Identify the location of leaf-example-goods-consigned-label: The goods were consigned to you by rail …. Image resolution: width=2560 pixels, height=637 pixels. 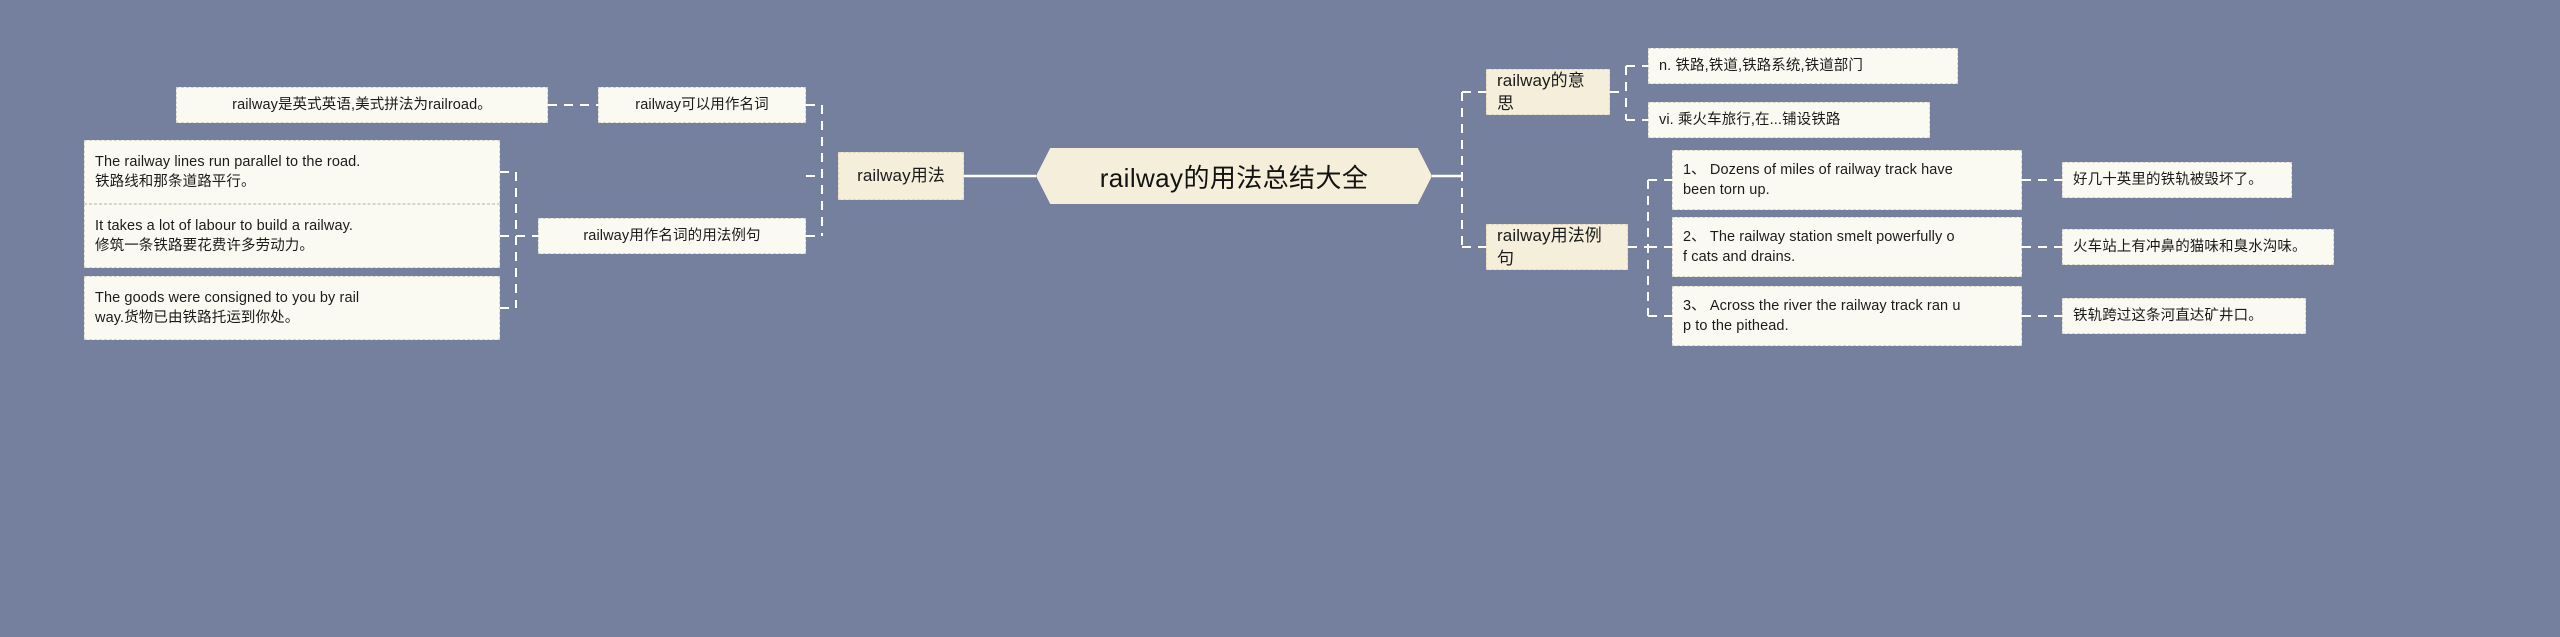
(227, 308).